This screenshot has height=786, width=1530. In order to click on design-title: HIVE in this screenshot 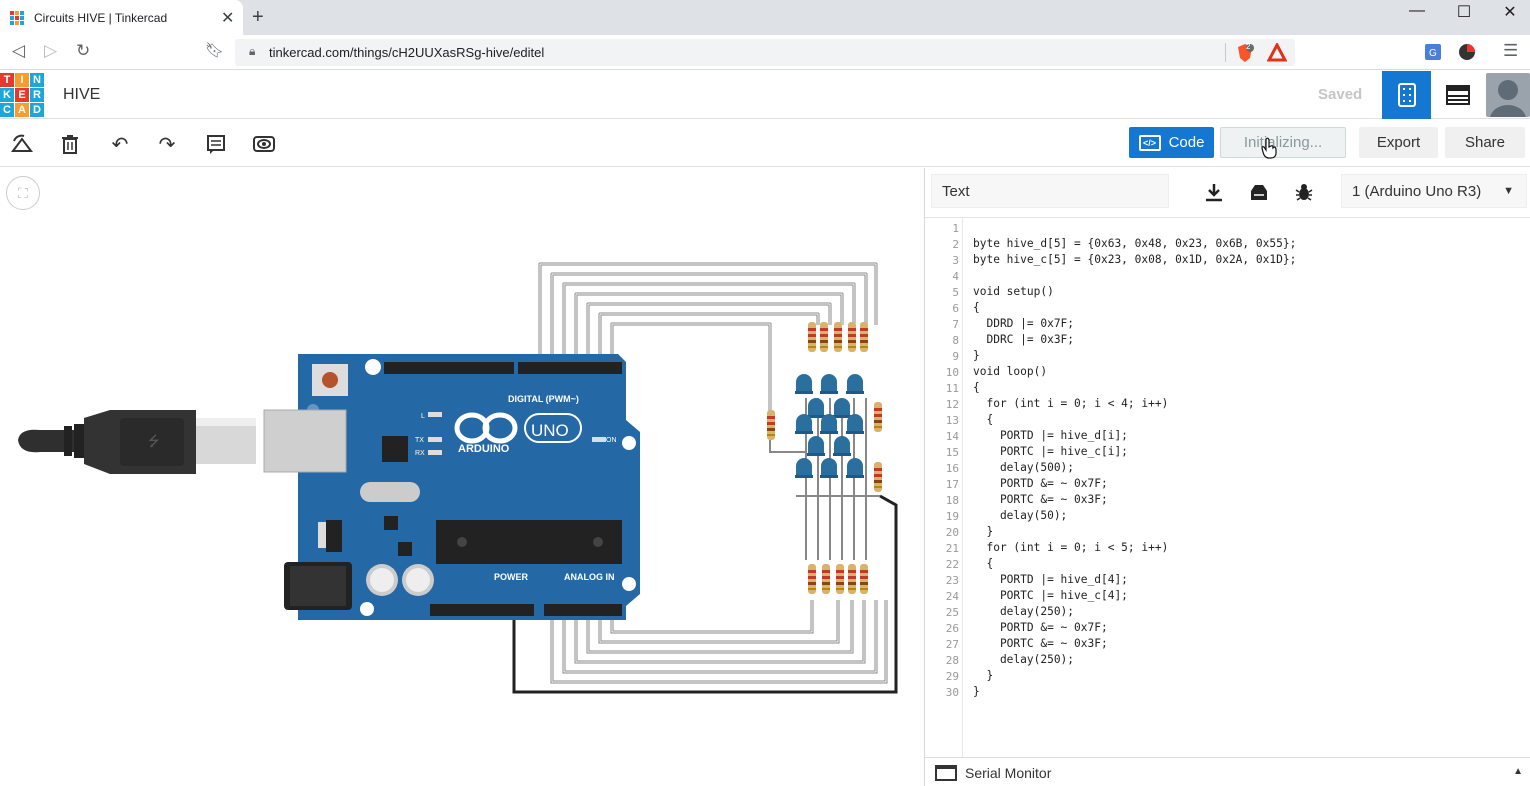, I will do `click(81, 95)`.